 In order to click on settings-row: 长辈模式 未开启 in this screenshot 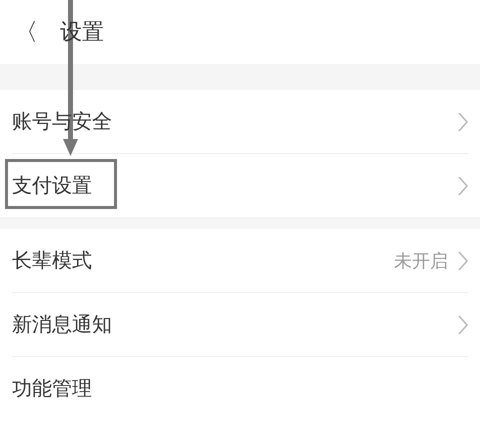, I will do `click(240, 261)`.